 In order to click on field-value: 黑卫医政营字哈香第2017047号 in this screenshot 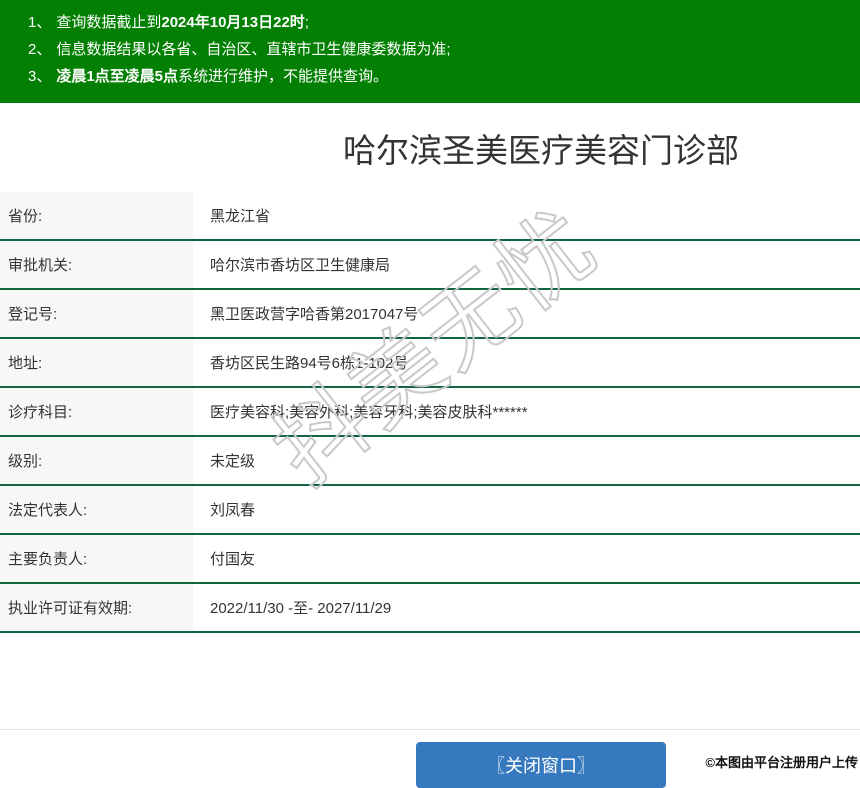, I will do `click(314, 314)`.